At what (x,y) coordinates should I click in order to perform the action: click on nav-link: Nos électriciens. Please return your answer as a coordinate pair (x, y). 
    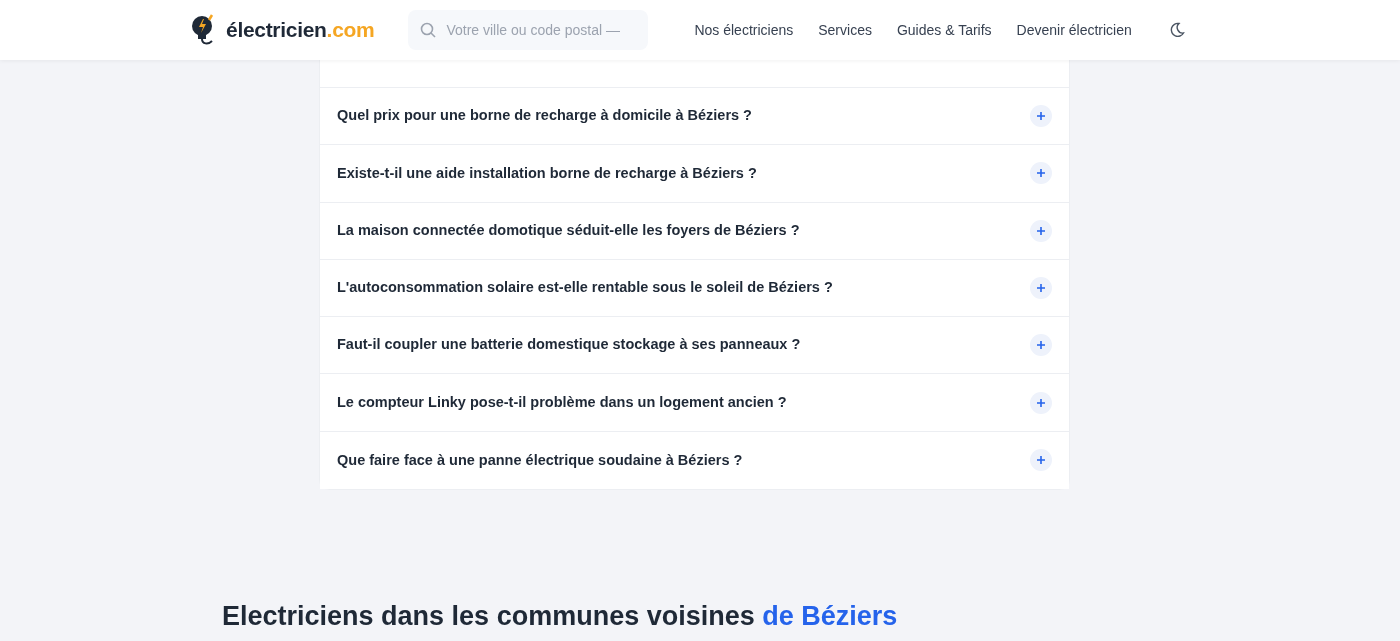
    Looking at the image, I should click on (744, 30).